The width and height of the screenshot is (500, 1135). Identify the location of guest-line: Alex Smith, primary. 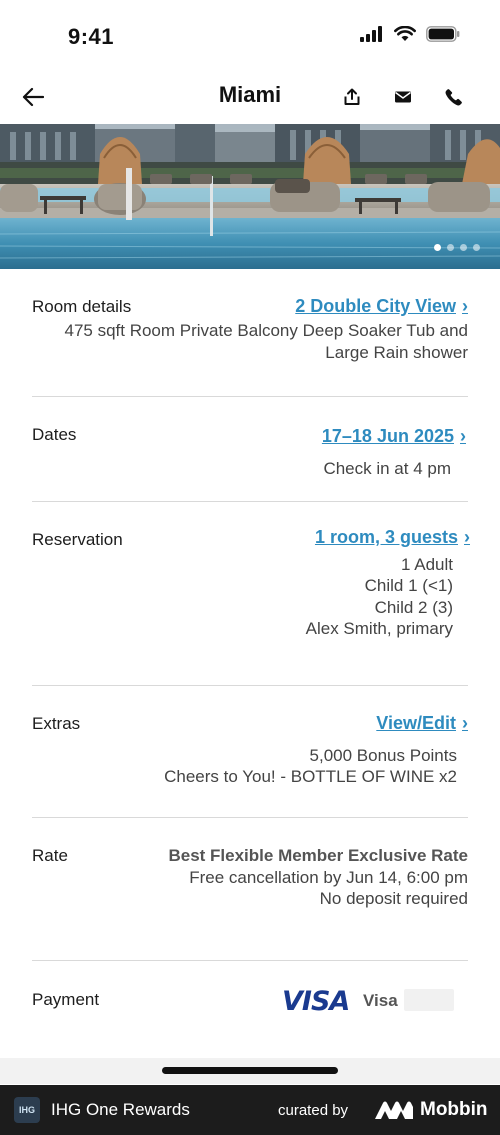
(379, 628).